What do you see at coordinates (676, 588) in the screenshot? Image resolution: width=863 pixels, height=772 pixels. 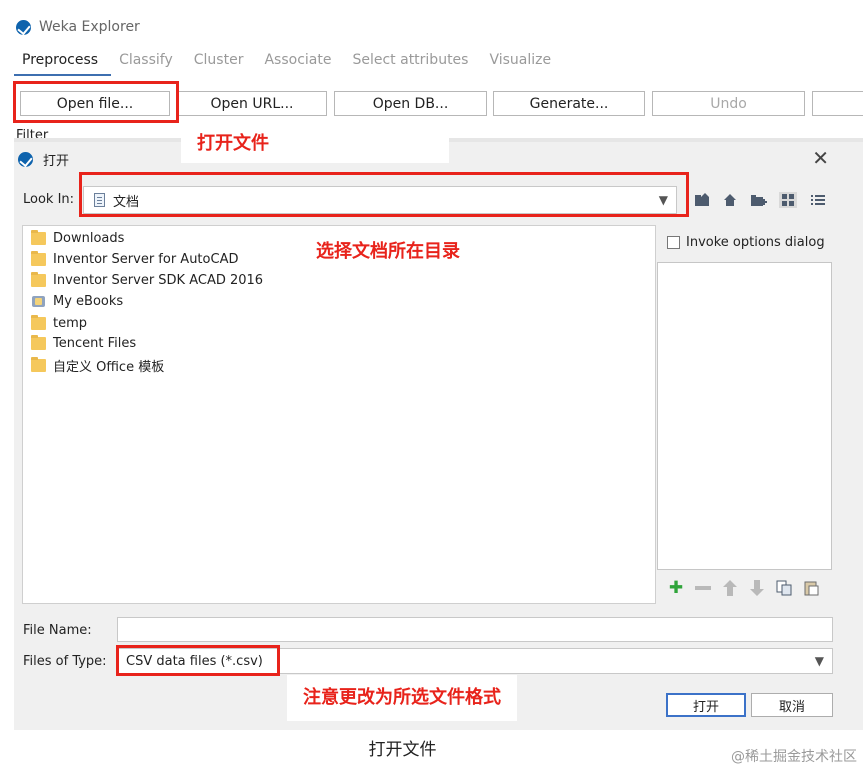 I see `add-icon: ✚` at bounding box center [676, 588].